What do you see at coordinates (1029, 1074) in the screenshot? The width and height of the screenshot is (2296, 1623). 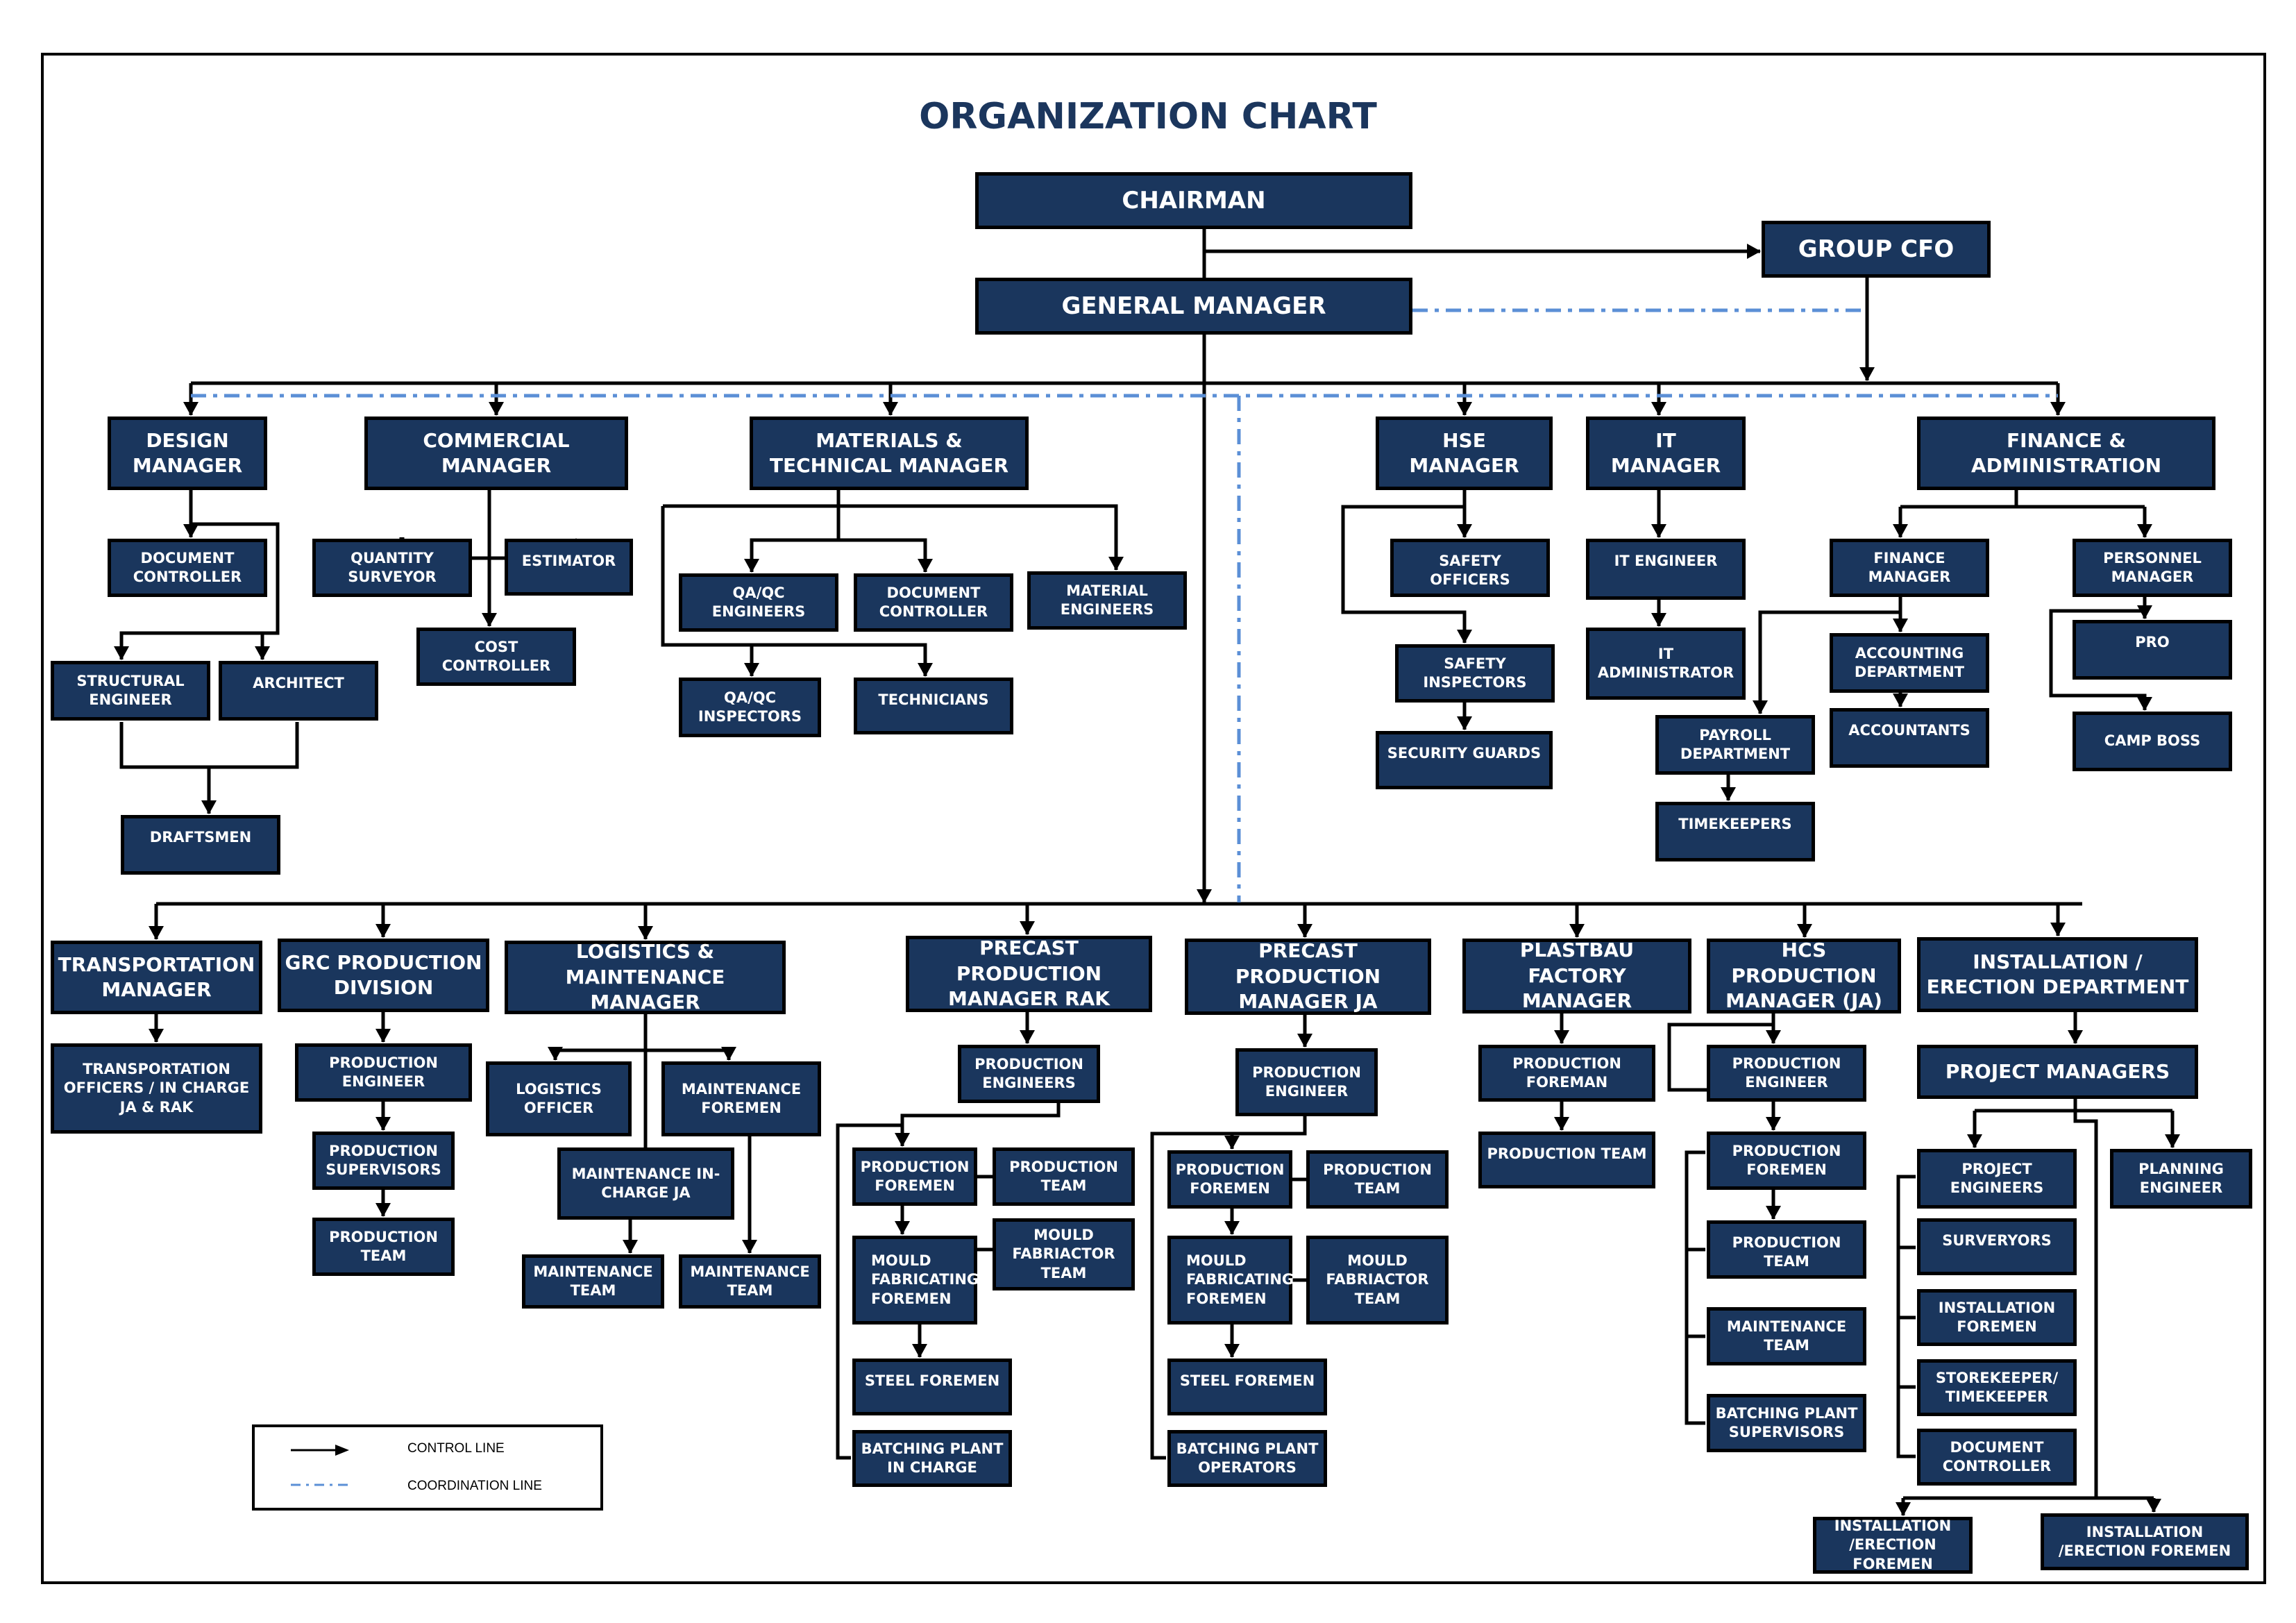 I see `node-rak-production-engineers: PRODUCTION ENGINEERS` at bounding box center [1029, 1074].